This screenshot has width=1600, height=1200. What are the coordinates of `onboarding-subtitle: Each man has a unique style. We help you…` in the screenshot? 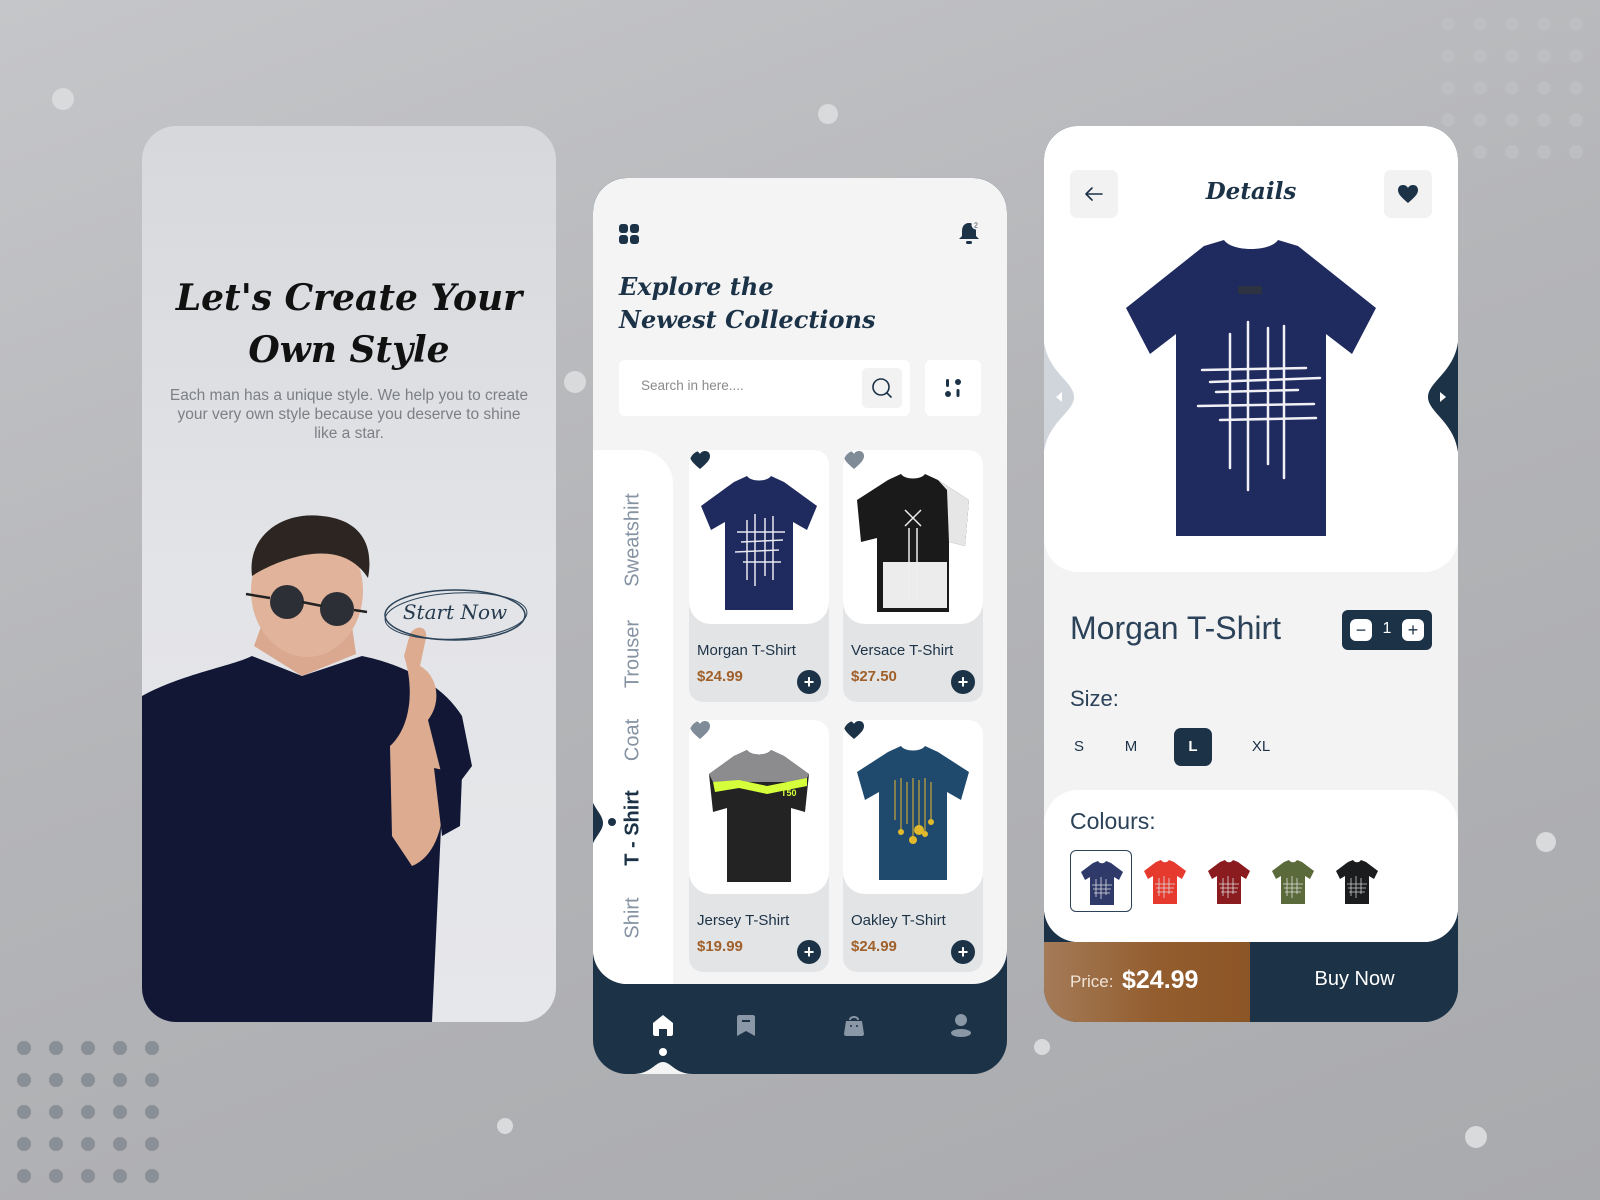 It's located at (349, 414).